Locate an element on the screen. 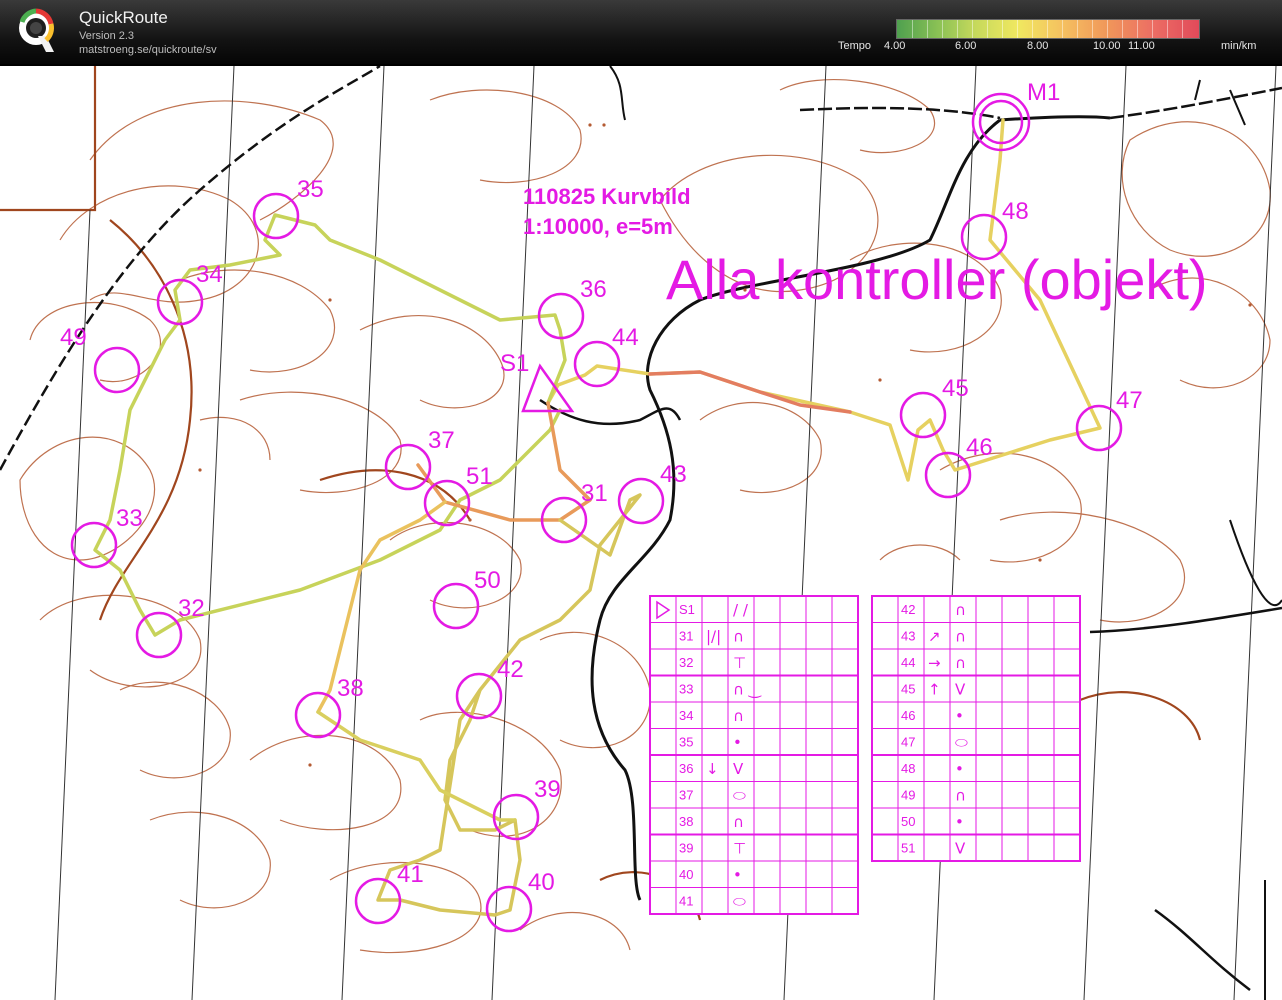 The height and width of the screenshot is (1000, 1282). course-subtitle: Alla kontroller (objekt) is located at coordinates (937, 279).